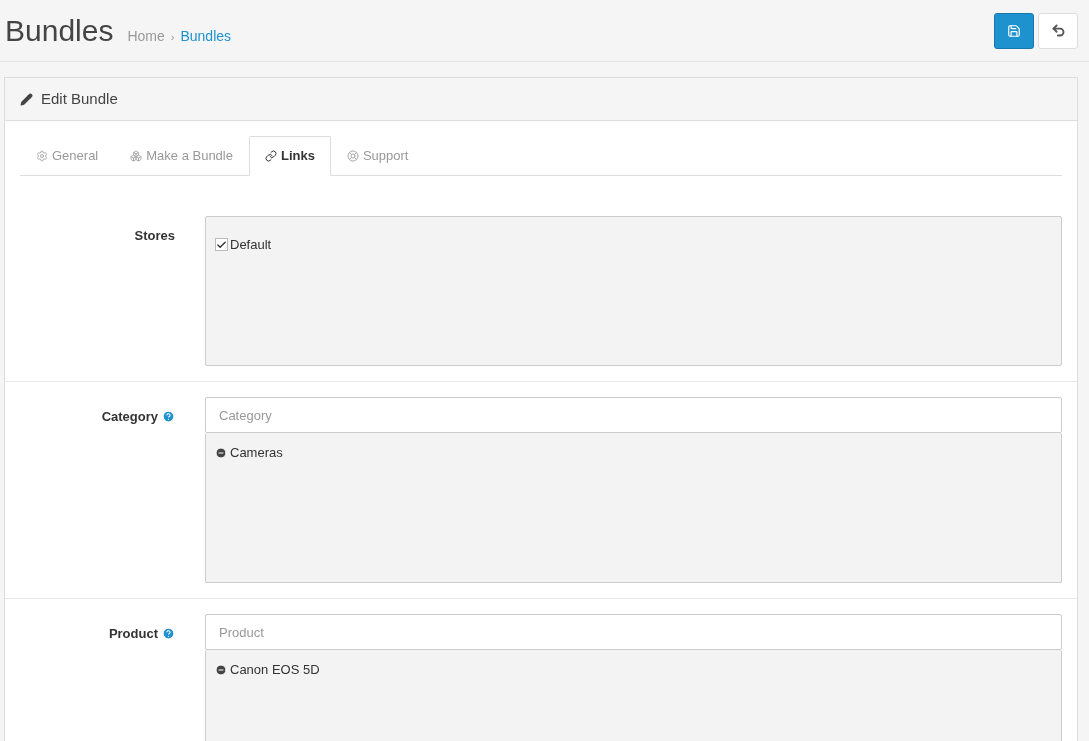 Image resolution: width=1089 pixels, height=741 pixels. What do you see at coordinates (290, 156) in the screenshot?
I see `tab: Links` at bounding box center [290, 156].